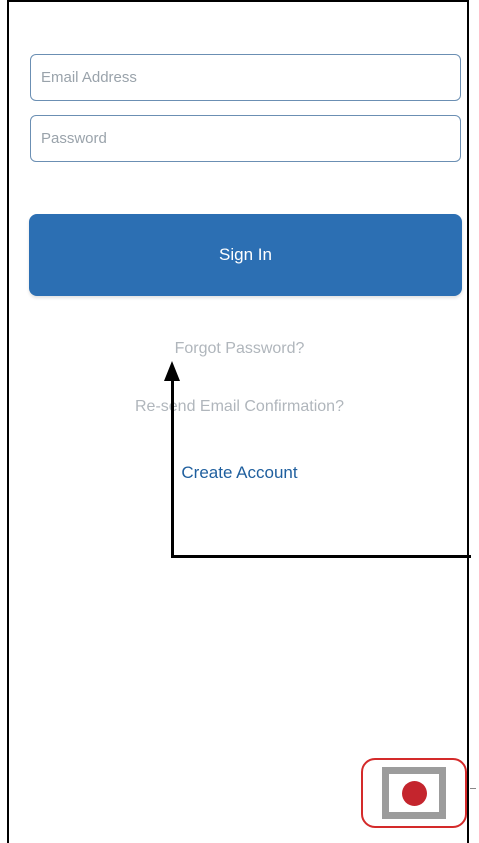 This screenshot has width=479, height=843. Describe the element at coordinates (239, 473) in the screenshot. I see `create-account-link: Create Account` at that location.